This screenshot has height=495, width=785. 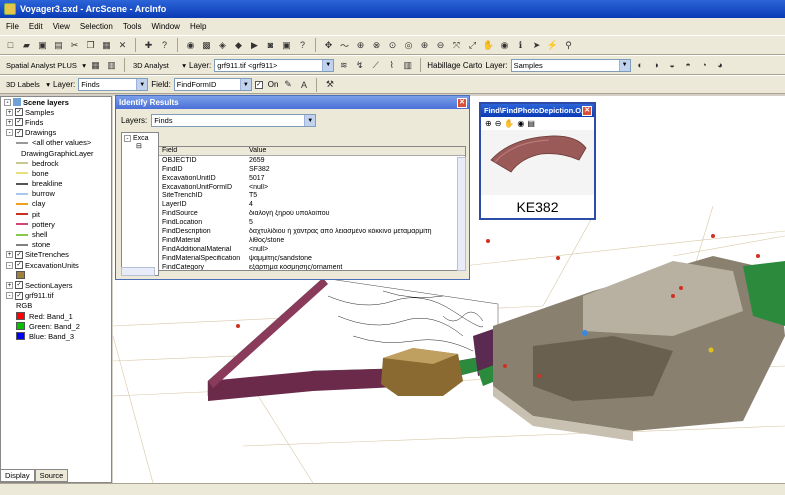 What do you see at coordinates (56, 224) in the screenshot?
I see `toc-item: pottery` at bounding box center [56, 224].